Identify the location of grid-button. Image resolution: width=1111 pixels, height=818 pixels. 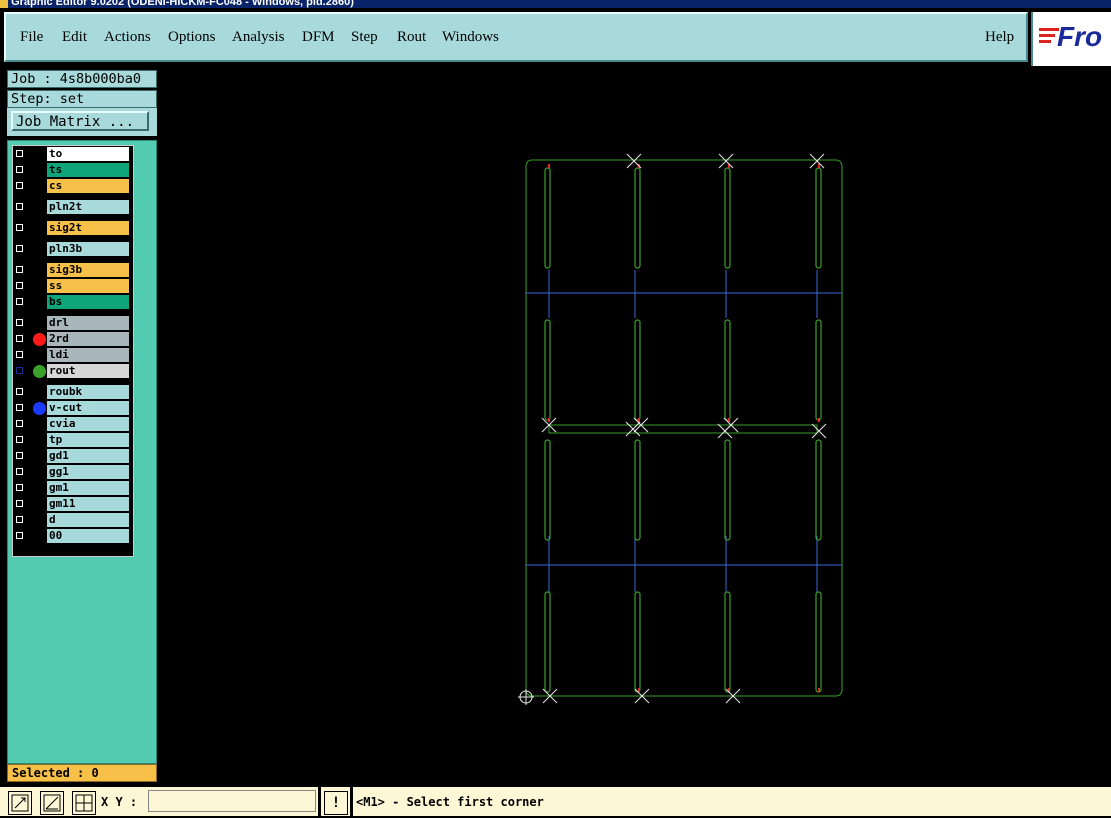
(84, 803).